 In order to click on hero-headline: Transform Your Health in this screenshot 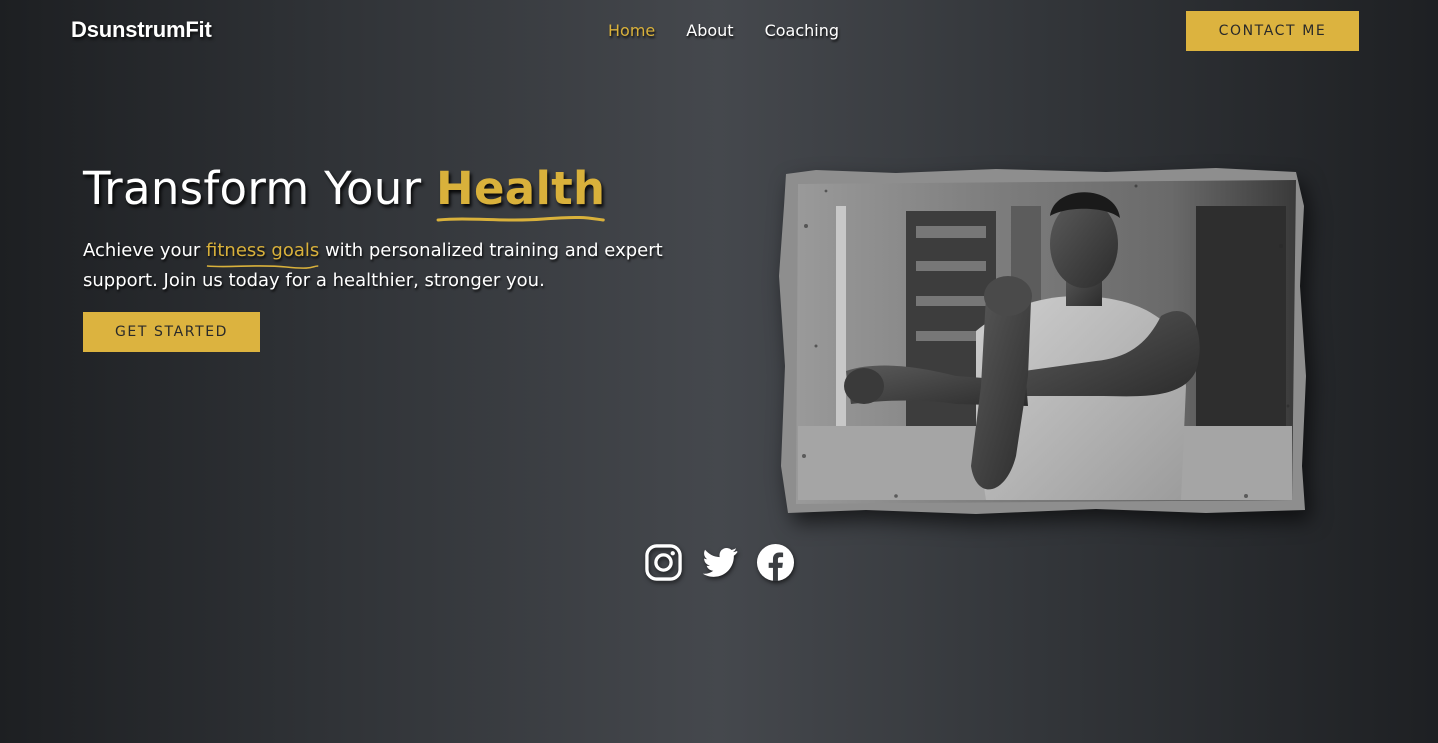, I will do `click(383, 191)`.